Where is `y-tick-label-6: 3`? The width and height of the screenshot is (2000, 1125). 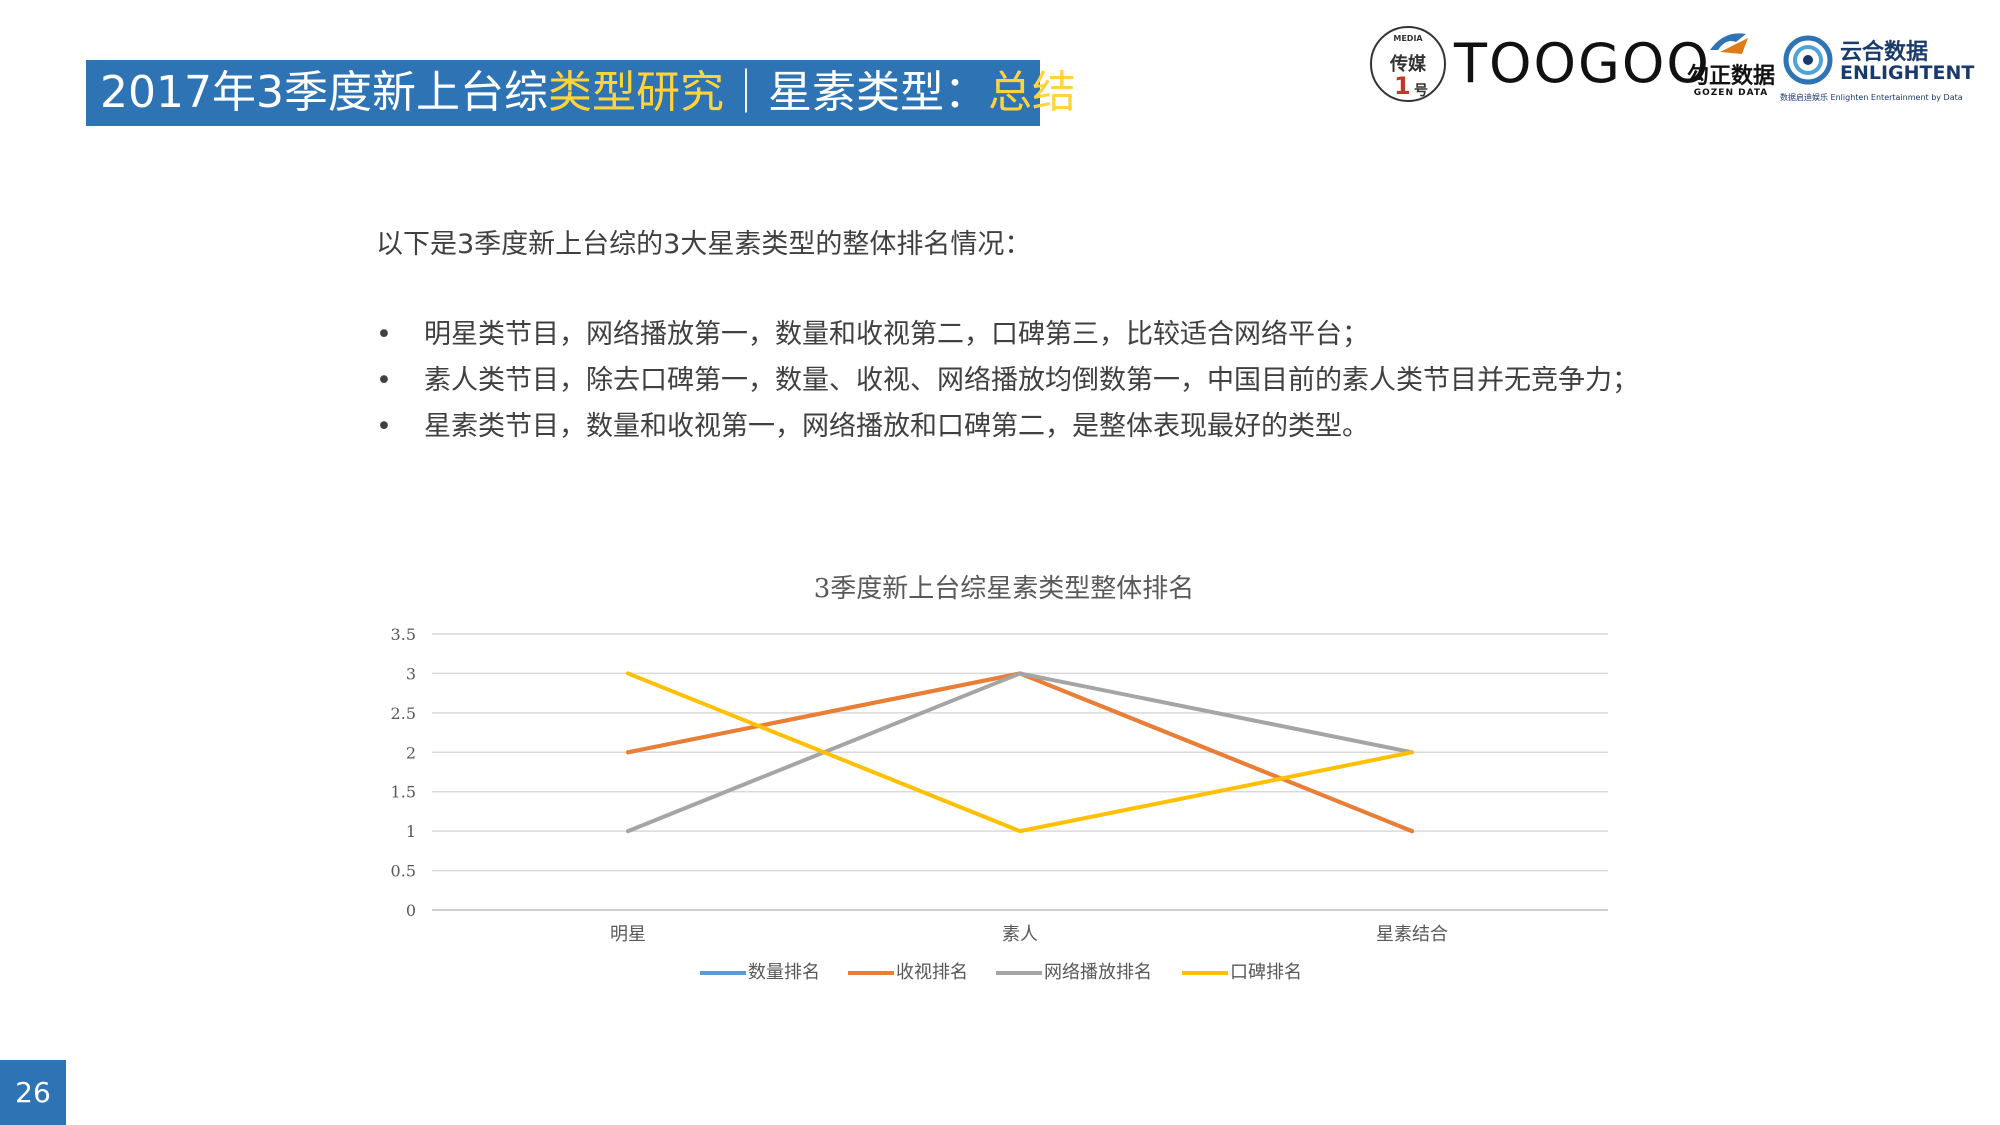
y-tick-label-6: 3 is located at coordinates (411, 673).